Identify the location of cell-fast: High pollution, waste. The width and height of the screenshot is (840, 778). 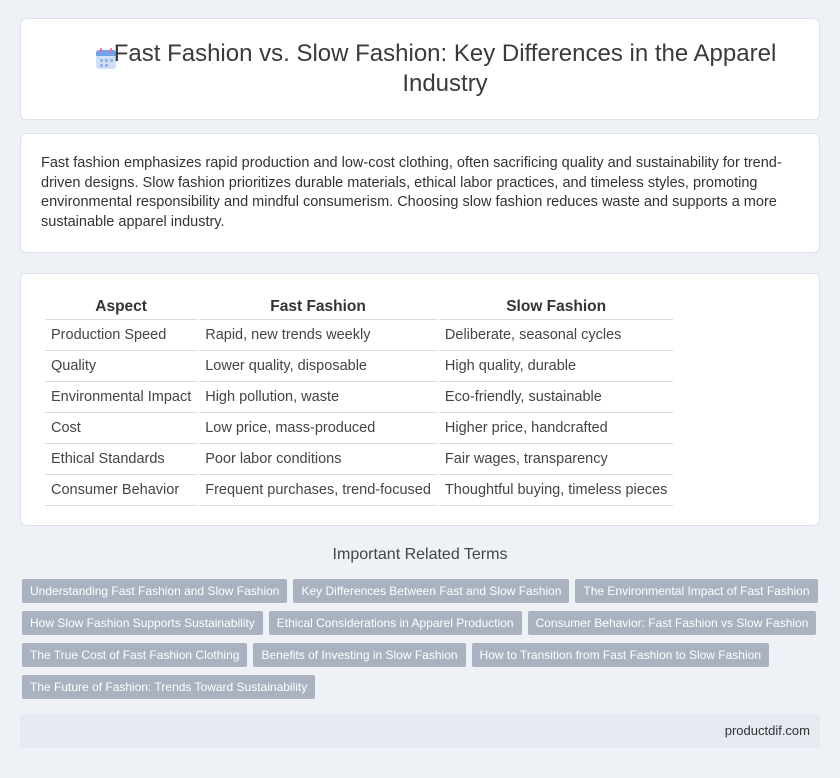
(318, 397).